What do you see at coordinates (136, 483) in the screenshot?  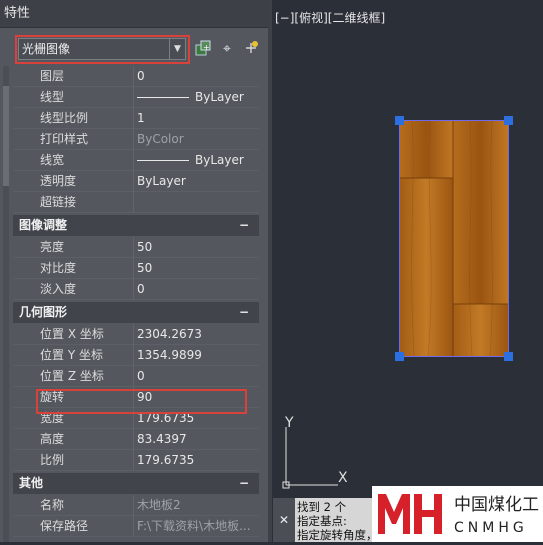 I see `section-misc: 其他 −` at bounding box center [136, 483].